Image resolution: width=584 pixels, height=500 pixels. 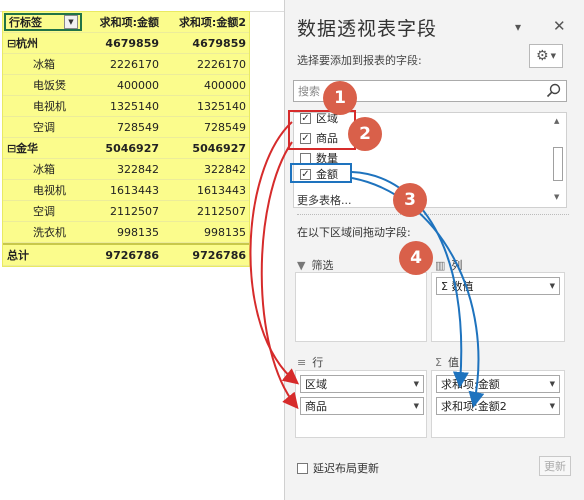 What do you see at coordinates (365, 134) in the screenshot?
I see `step-badge-2: 2` at bounding box center [365, 134].